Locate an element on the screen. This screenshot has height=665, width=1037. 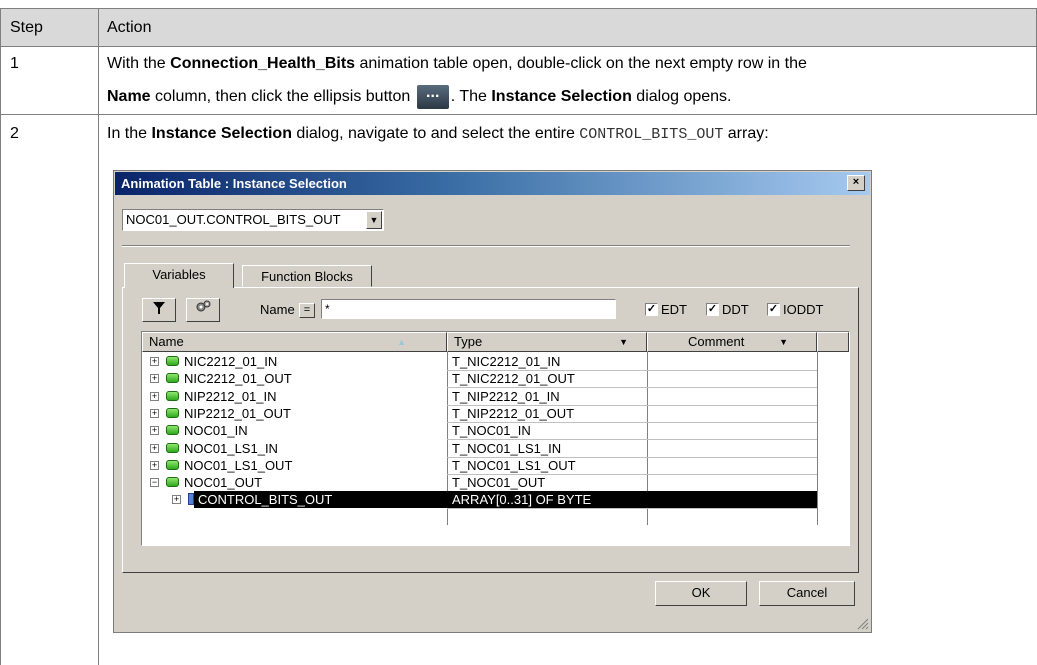
table-row: + NOC01_IN T_NOC01_IN is located at coordinates (494, 431).